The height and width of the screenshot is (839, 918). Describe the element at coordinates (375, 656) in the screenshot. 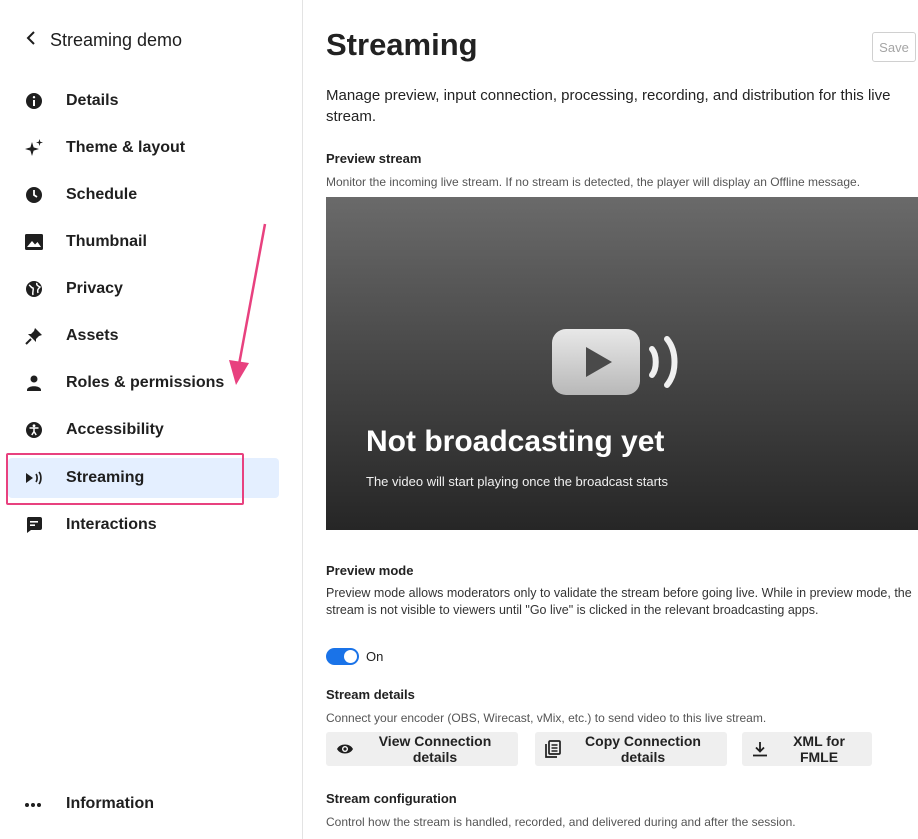

I see `preview-mode-toggle-label: On` at that location.